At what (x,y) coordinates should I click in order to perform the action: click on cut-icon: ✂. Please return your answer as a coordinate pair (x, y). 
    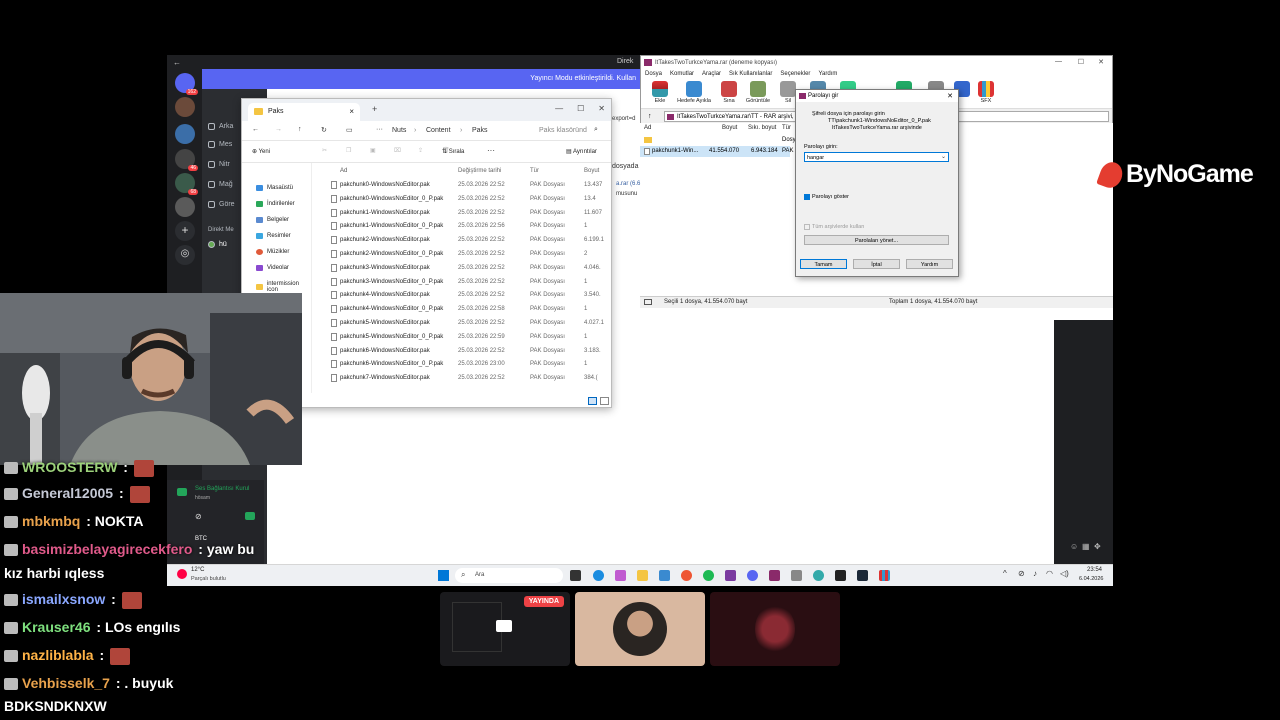
    Looking at the image, I should click on (324, 150).